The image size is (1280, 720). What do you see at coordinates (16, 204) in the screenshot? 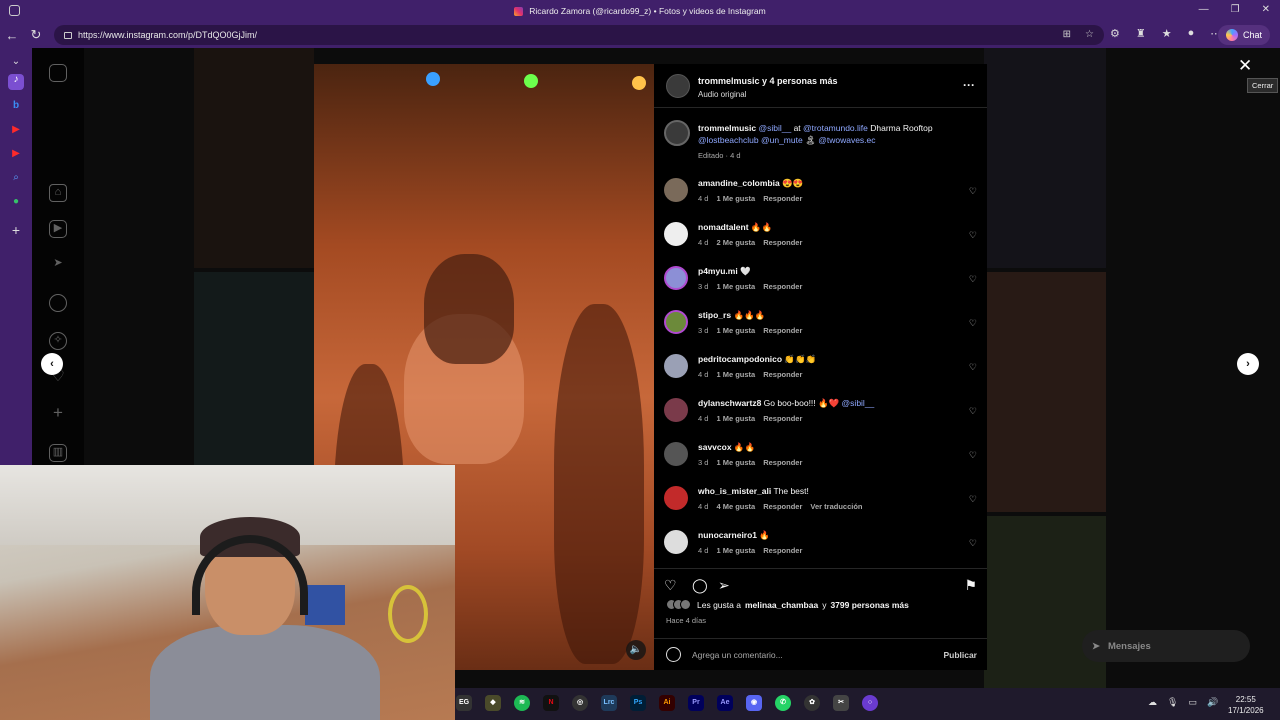
I see `sidebar-maps-icon: ●` at bounding box center [16, 204].